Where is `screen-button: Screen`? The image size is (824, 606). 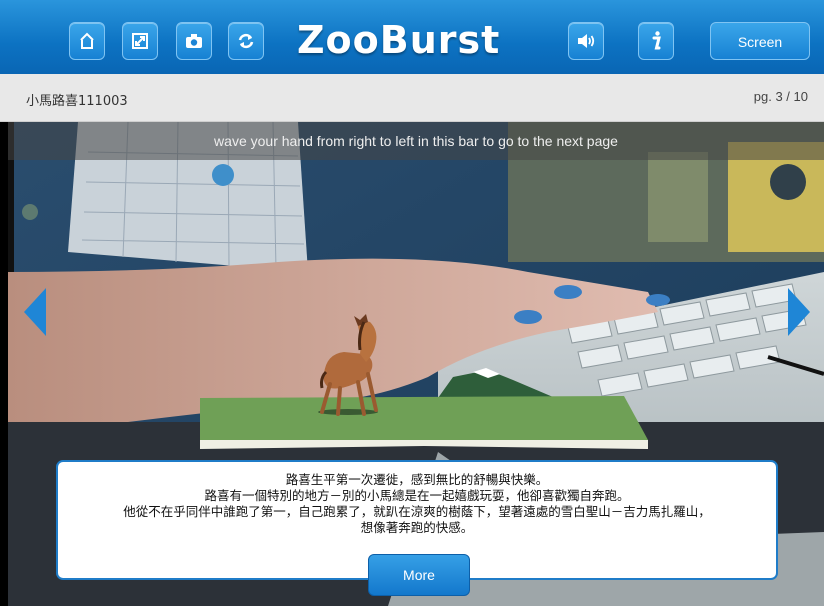 screen-button: Screen is located at coordinates (760, 41).